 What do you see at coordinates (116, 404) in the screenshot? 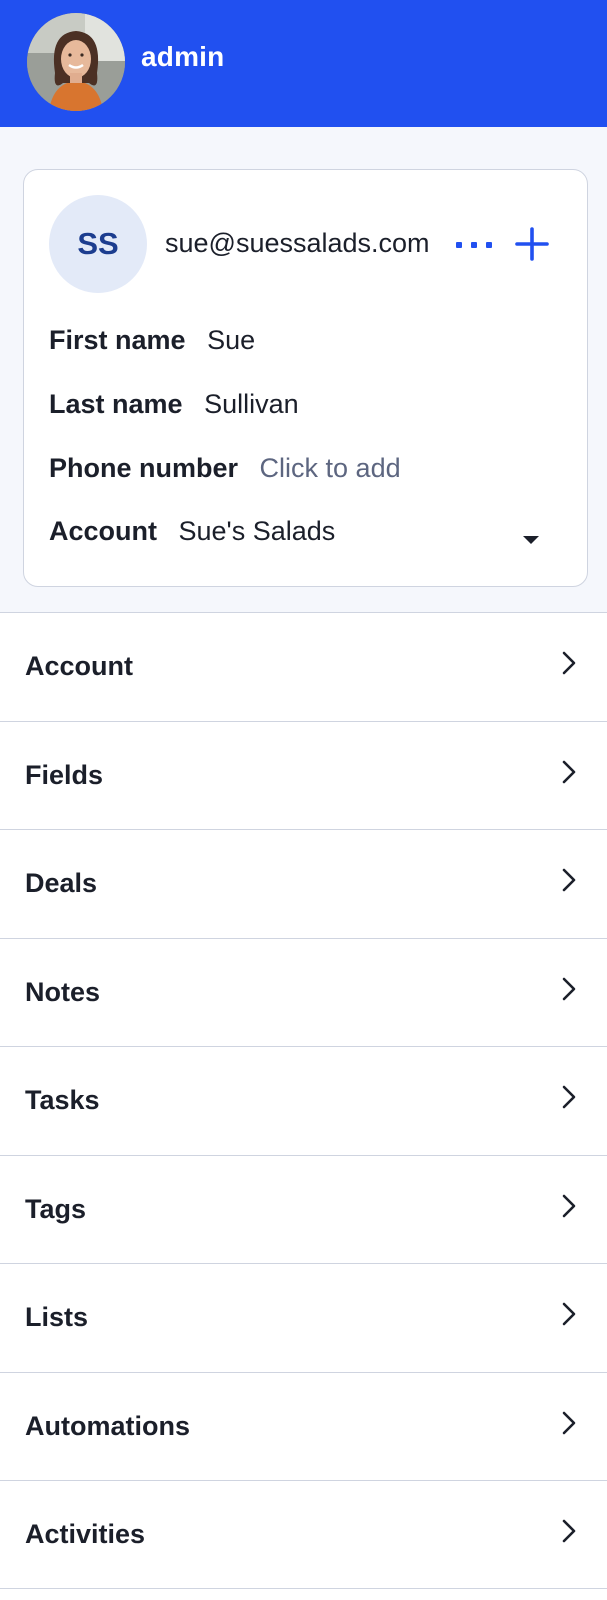
I see `last-name-label: Last name` at bounding box center [116, 404].